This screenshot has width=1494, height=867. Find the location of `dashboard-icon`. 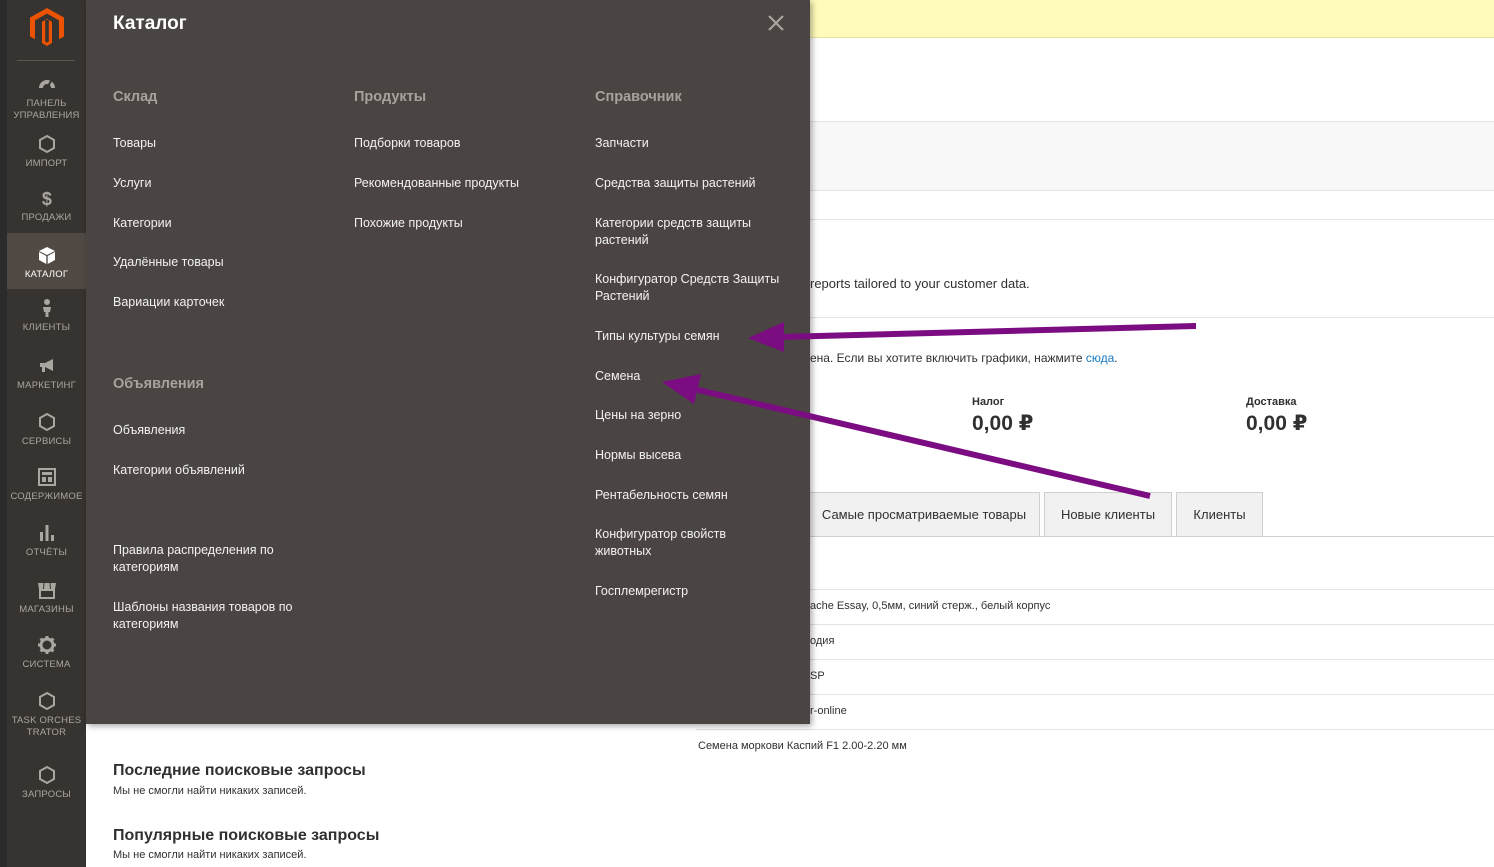

dashboard-icon is located at coordinates (46, 84).